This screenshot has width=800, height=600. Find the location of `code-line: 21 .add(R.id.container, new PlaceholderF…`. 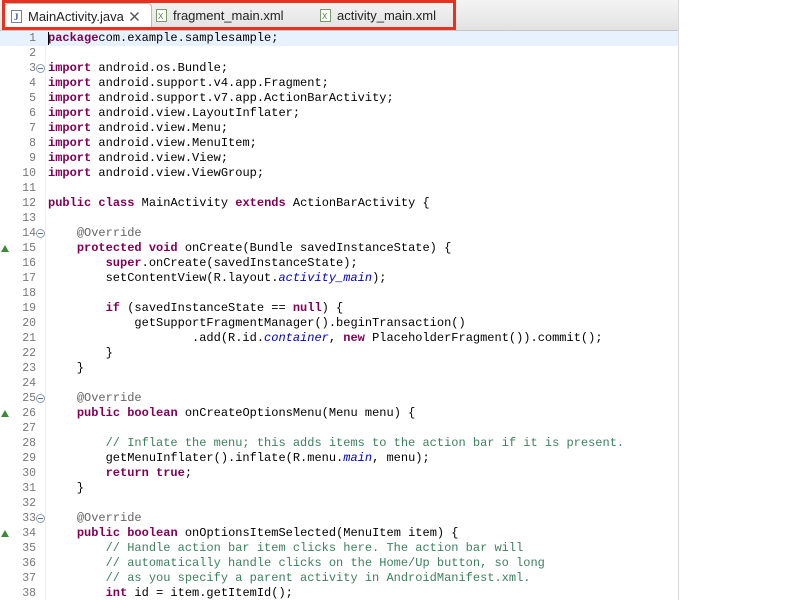

code-line: 21 .add(R.id.container, new PlaceholderF… is located at coordinates (339, 338).